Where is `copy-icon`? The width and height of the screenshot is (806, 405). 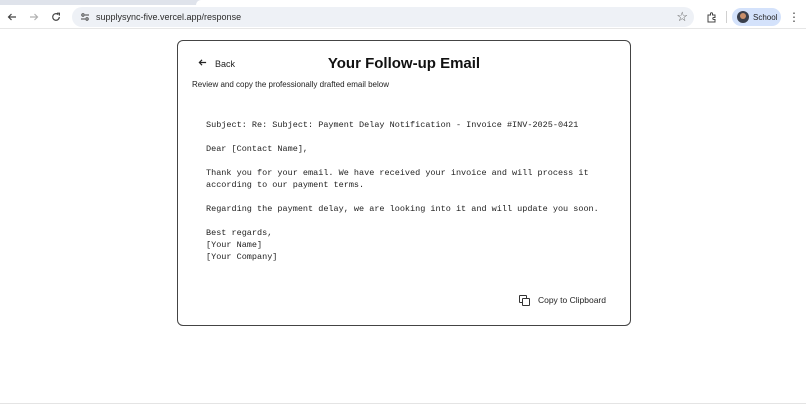
copy-icon is located at coordinates (524, 300).